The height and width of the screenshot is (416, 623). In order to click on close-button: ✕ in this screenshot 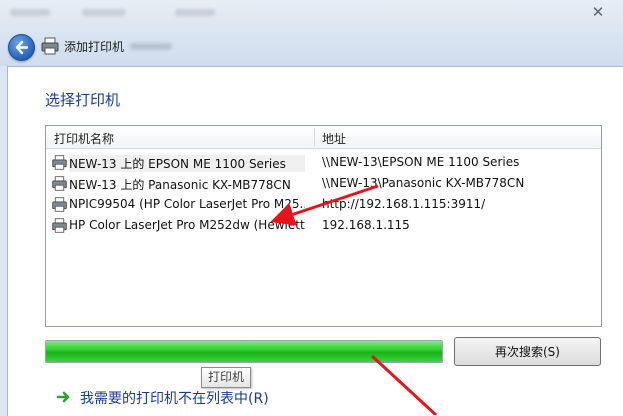, I will do `click(598, 12)`.